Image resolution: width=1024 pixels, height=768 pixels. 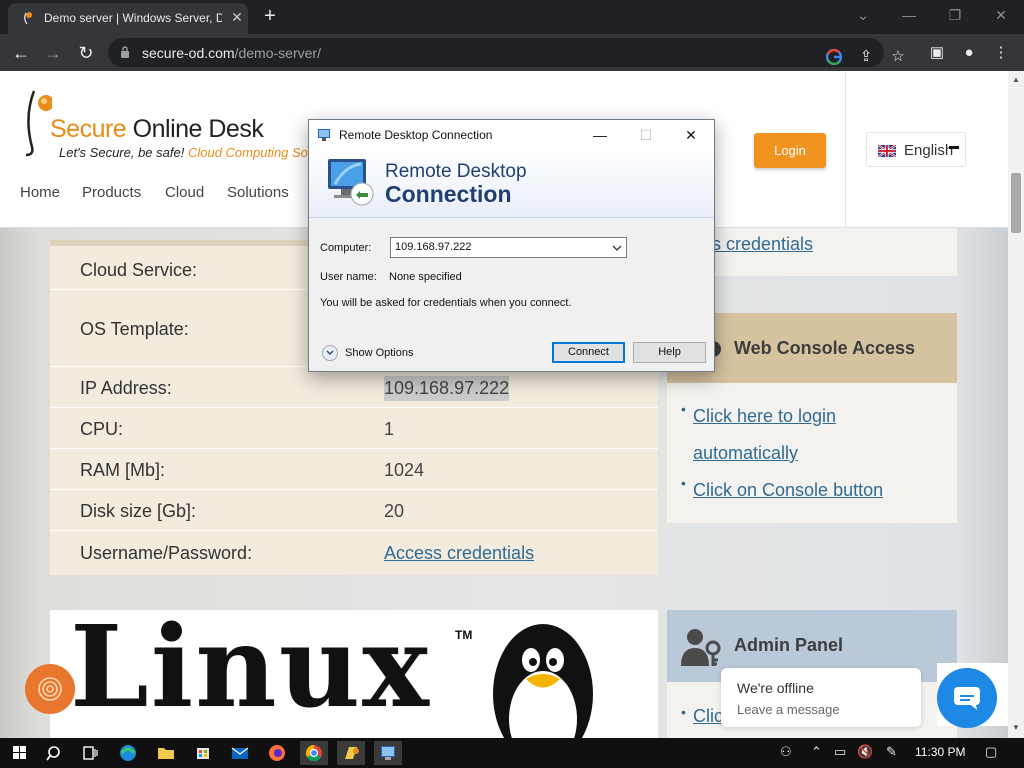 What do you see at coordinates (111, 192) in the screenshot?
I see `nav-products: Products` at bounding box center [111, 192].